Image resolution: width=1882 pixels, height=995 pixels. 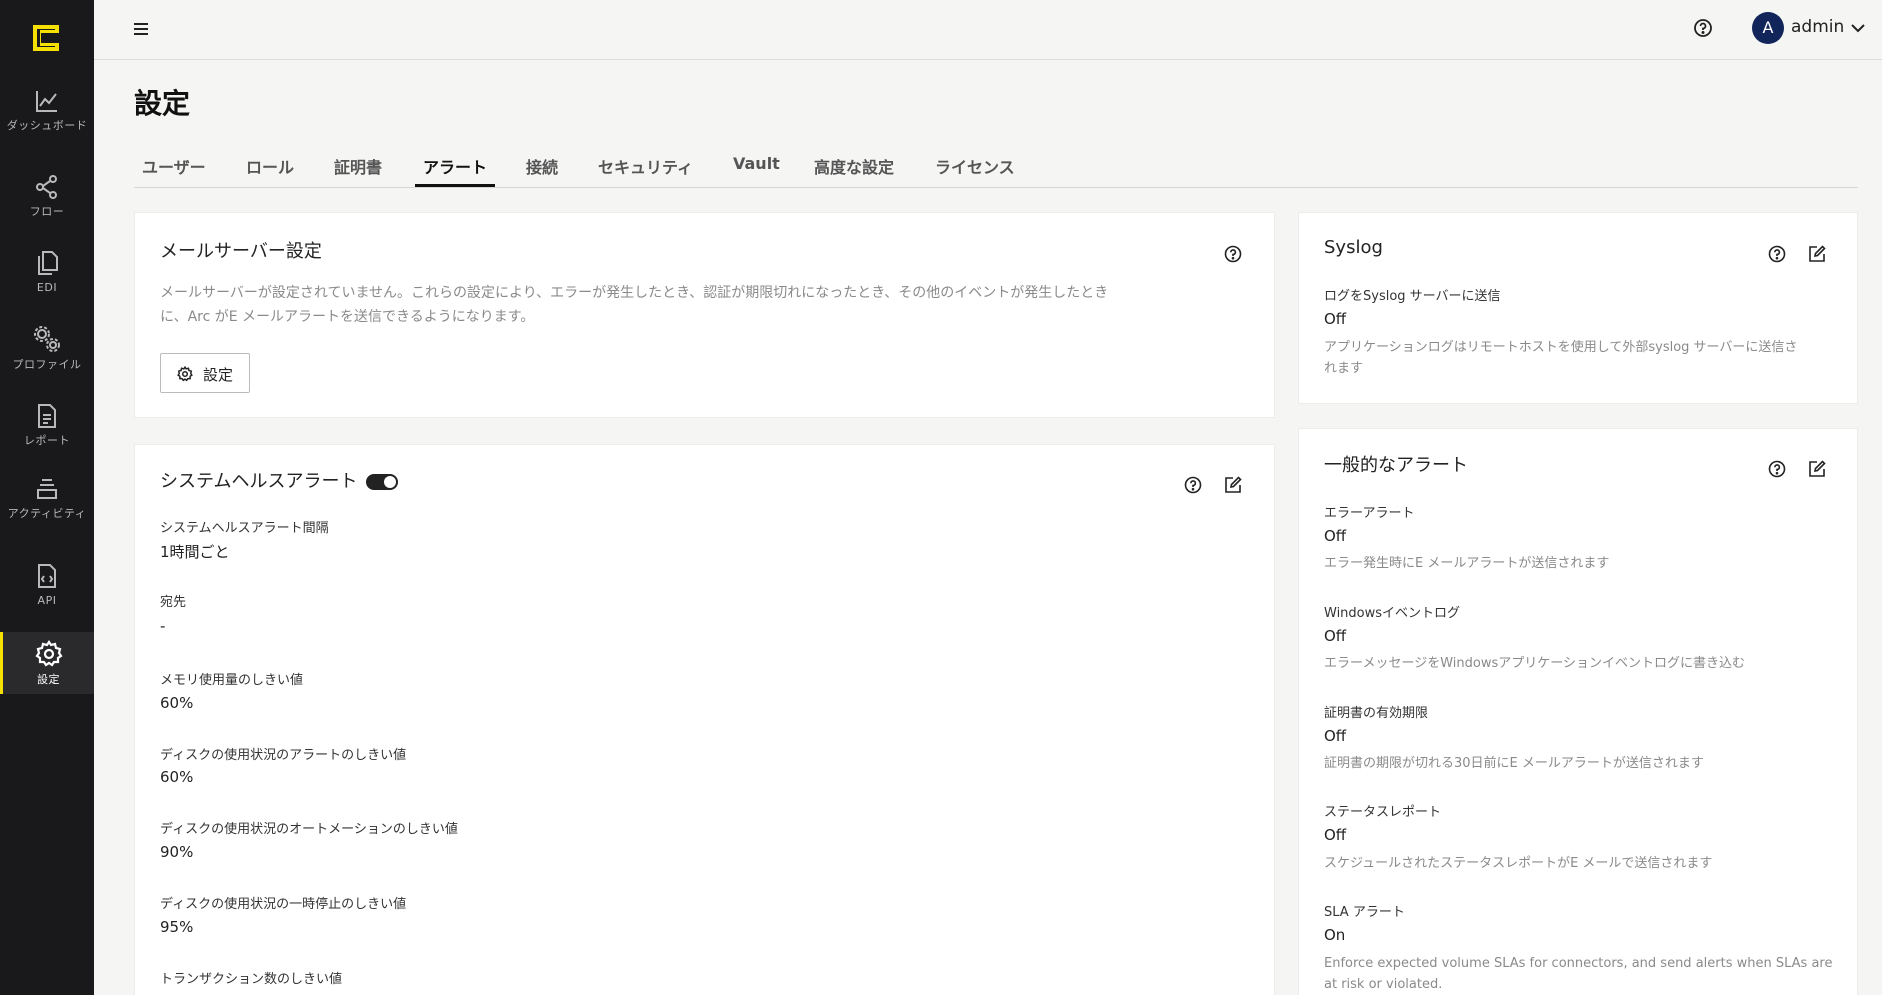 I want to click on field-label: ステータスレポート, so click(x=1383, y=812).